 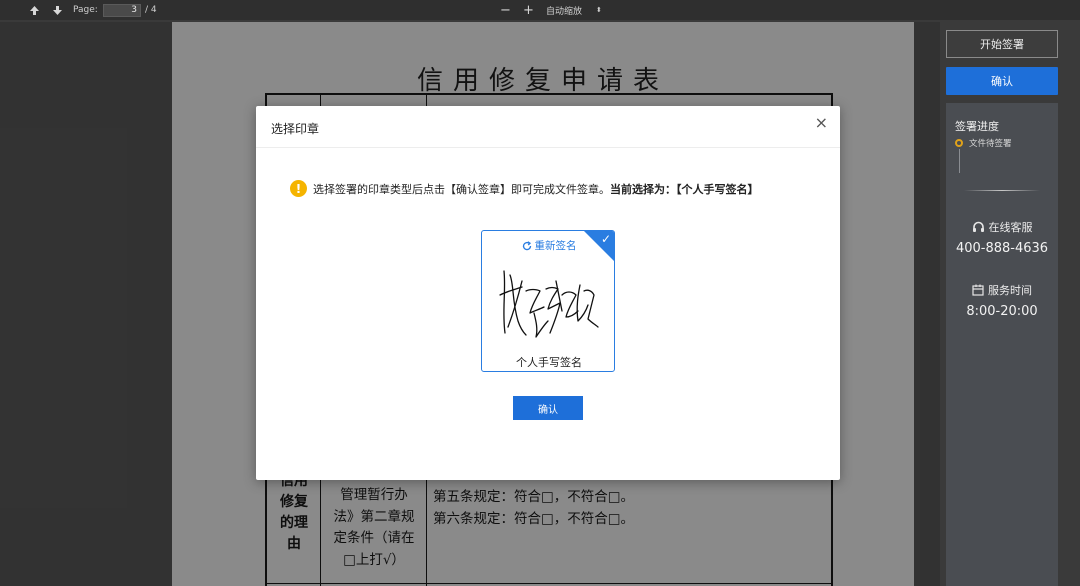 What do you see at coordinates (1002, 190) in the screenshot?
I see `panel-divider` at bounding box center [1002, 190].